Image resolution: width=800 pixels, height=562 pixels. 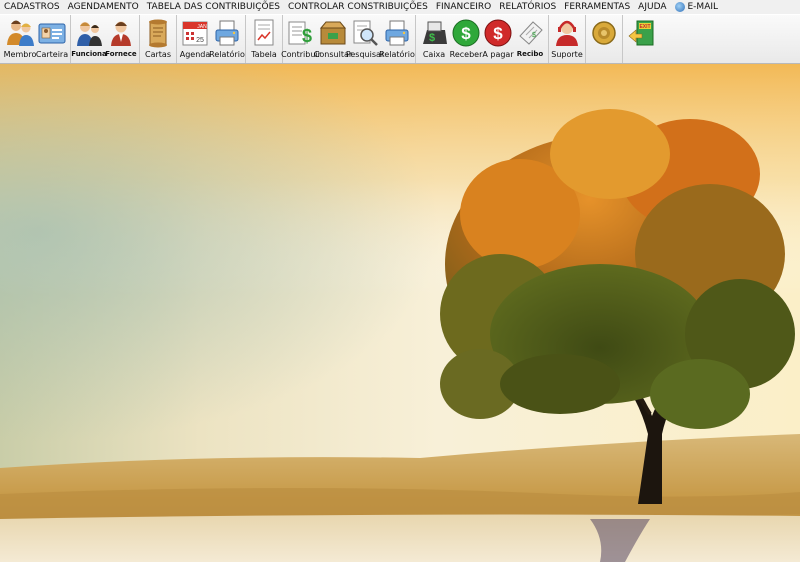 I want to click on toolbar-group-cartas: Cartas, so click(x=158, y=39).